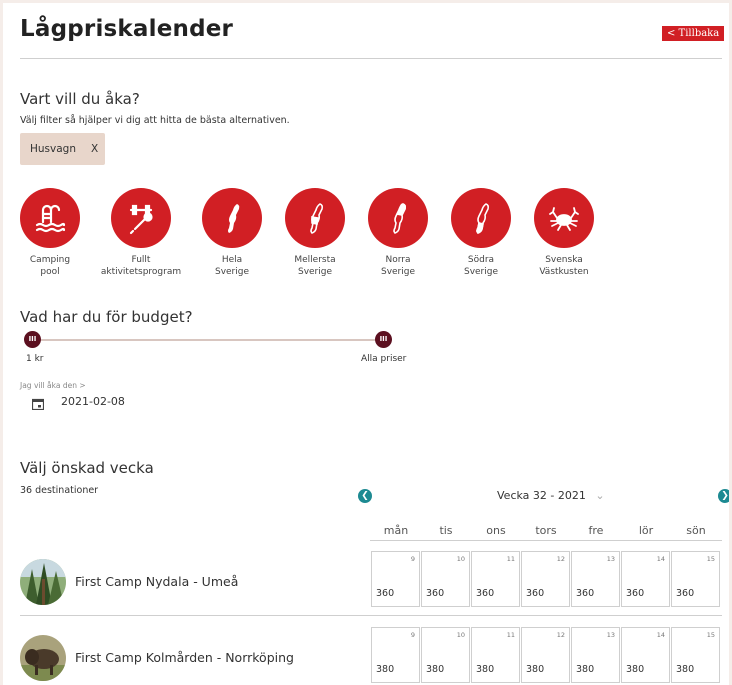 This screenshot has width=732, height=685. Describe the element at coordinates (545, 579) in the screenshot. I see `price-cell: 12 360` at that location.